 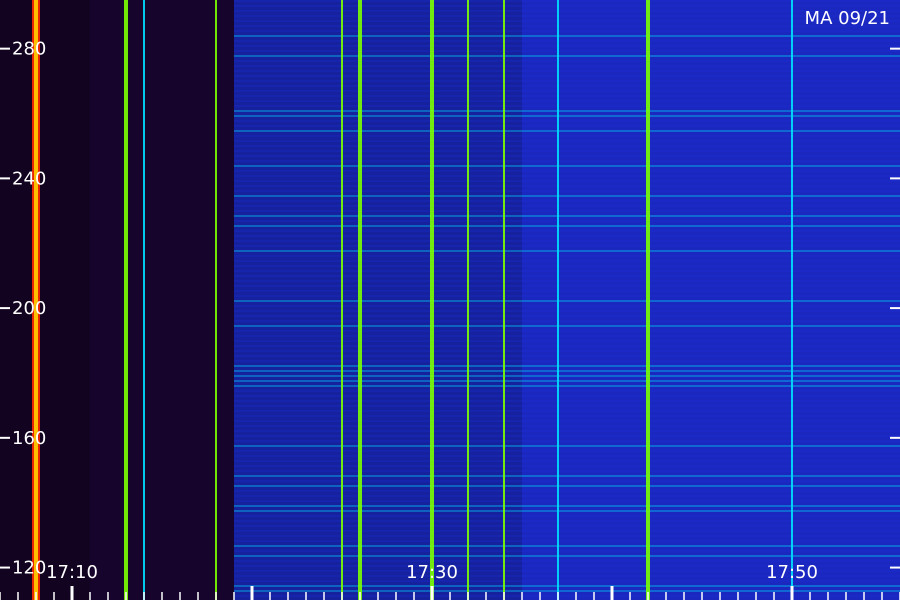 I want to click on y-tick-label: 160, so click(x=29, y=438).